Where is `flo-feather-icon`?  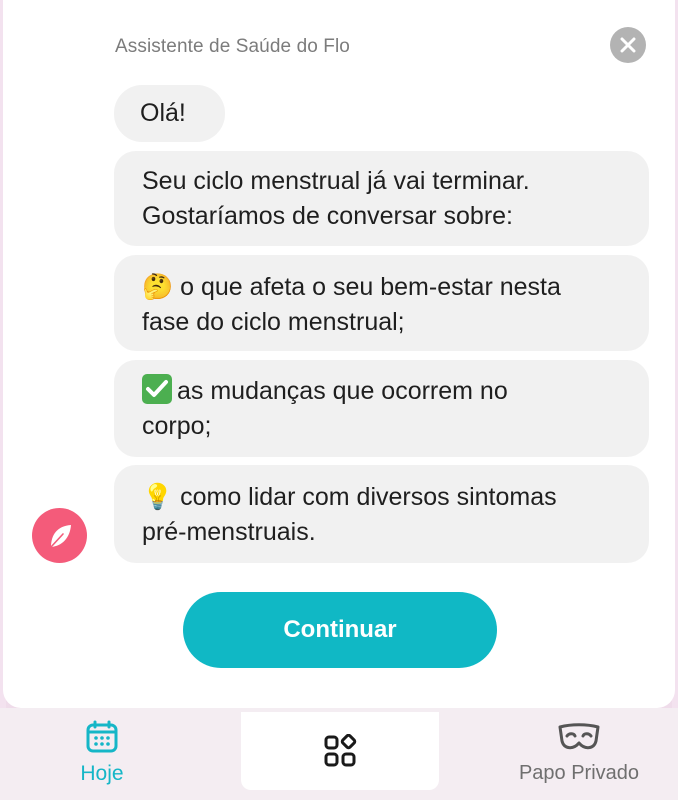 flo-feather-icon is located at coordinates (60, 536).